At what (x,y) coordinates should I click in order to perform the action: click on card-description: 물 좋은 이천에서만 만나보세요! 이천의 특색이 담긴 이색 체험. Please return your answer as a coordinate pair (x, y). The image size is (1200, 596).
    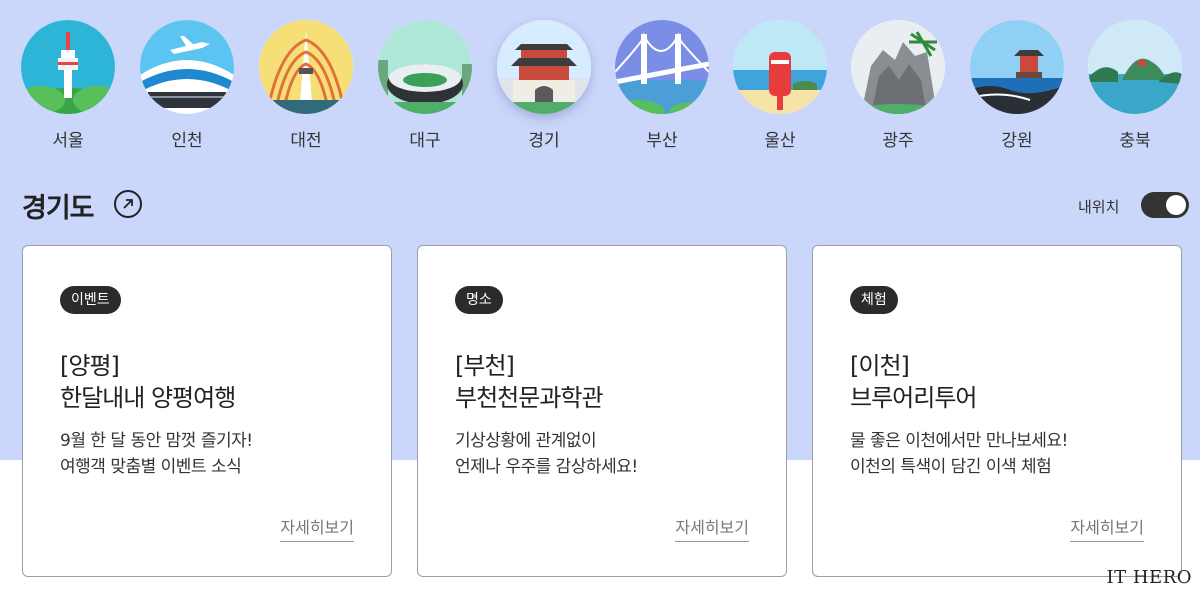
    Looking at the image, I should click on (1005, 454).